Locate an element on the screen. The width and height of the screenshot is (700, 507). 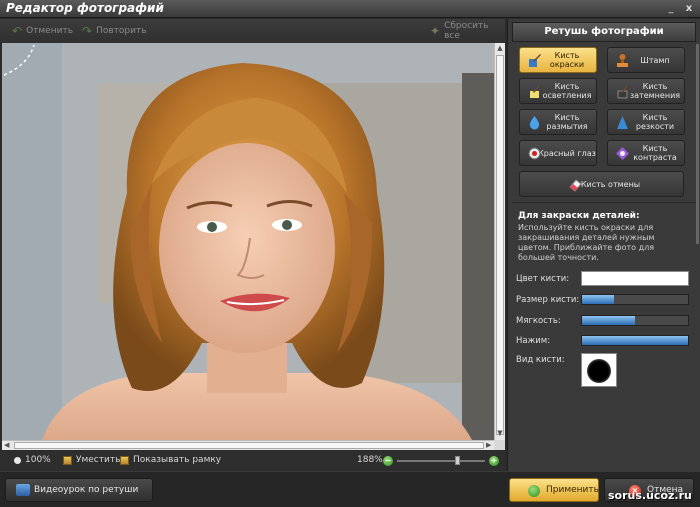
redo-arrow-icon: ↷ is located at coordinates (87, 31).